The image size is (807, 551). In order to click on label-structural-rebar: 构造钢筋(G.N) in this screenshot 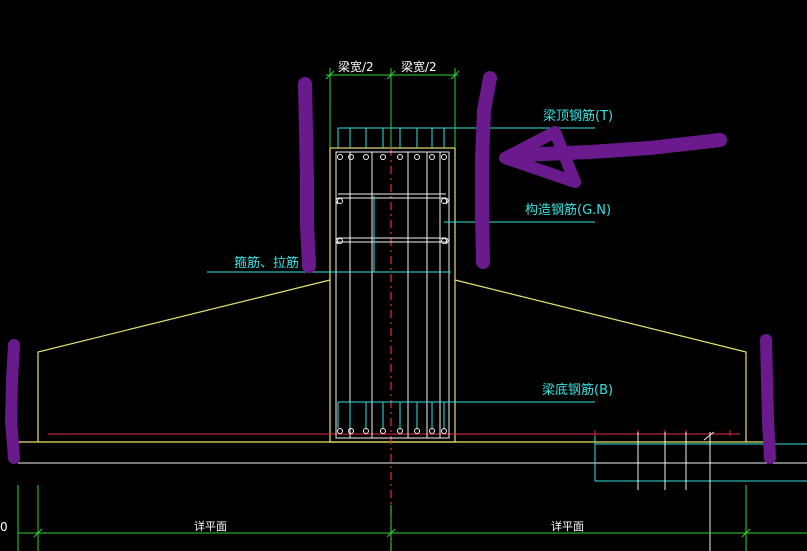, I will do `click(568, 210)`.